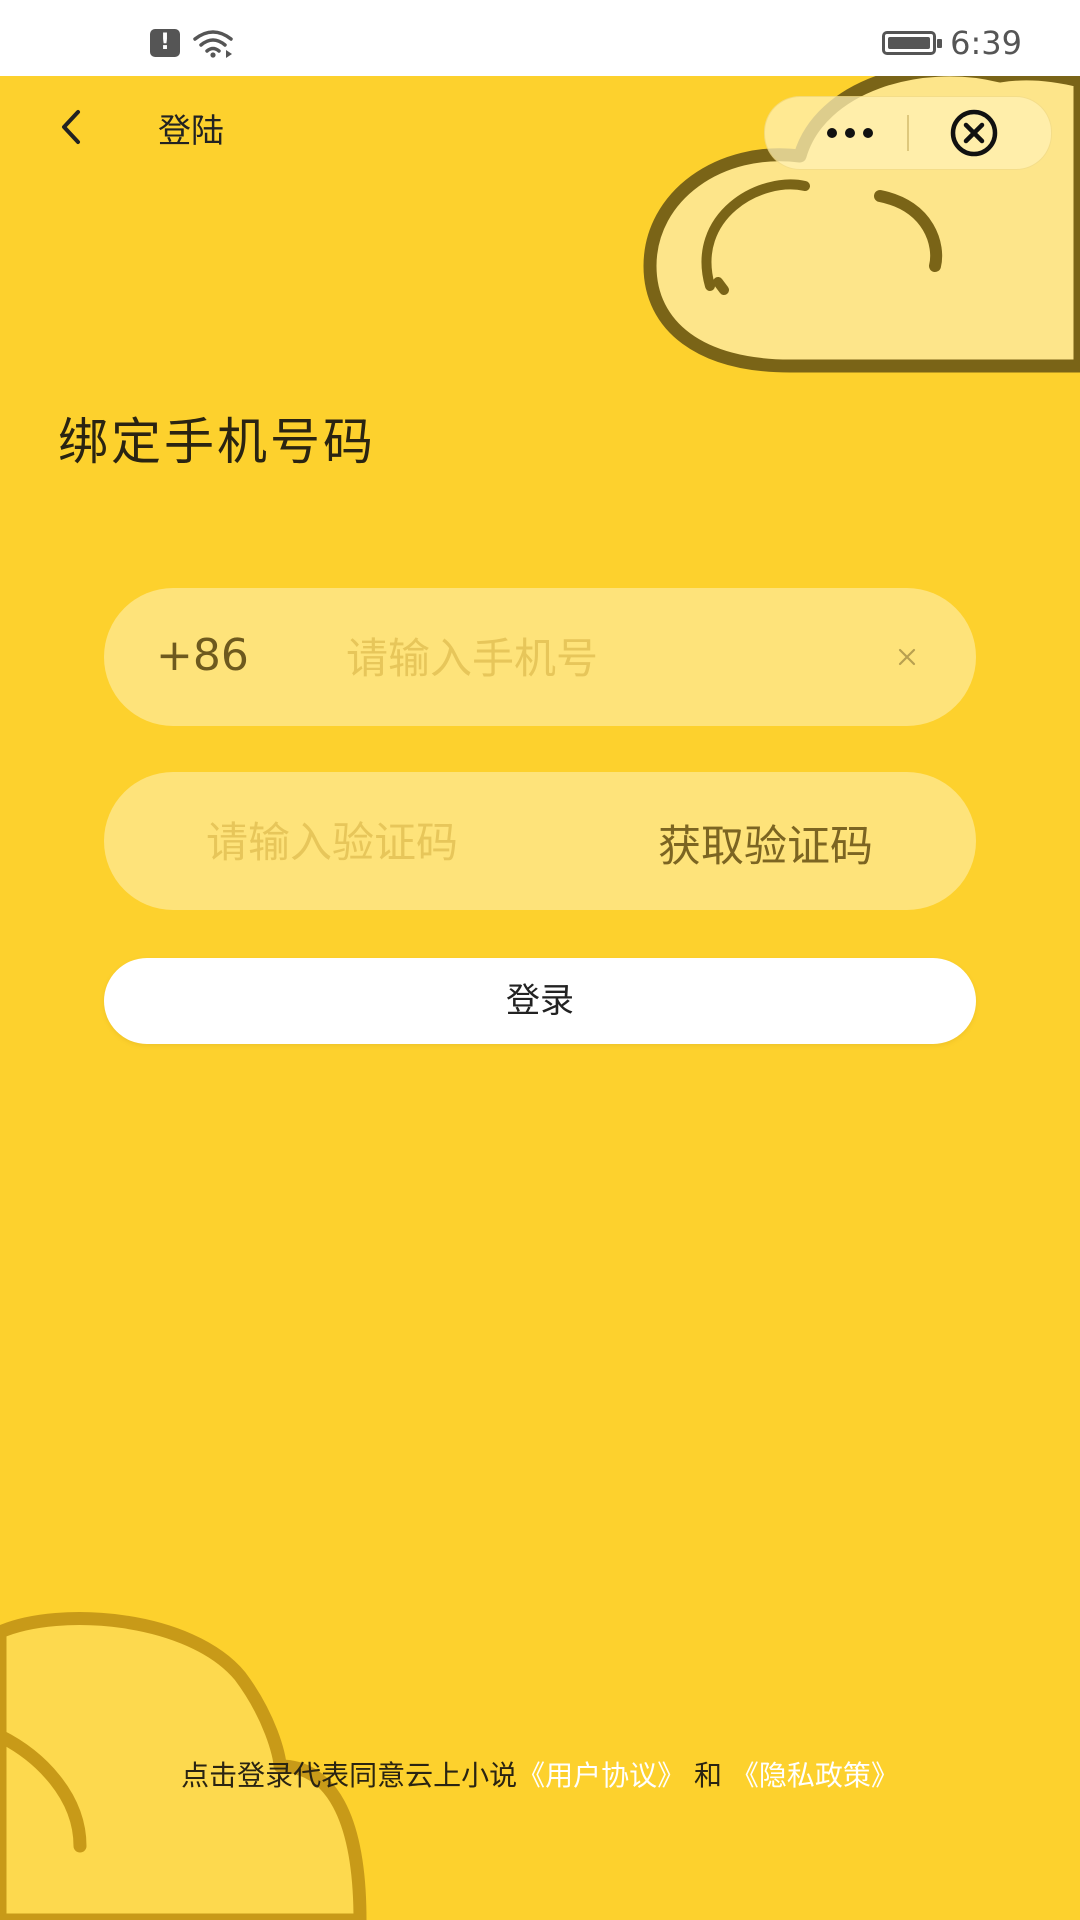 This screenshot has width=1080, height=1920. What do you see at coordinates (850, 133) in the screenshot?
I see `more-icon` at bounding box center [850, 133].